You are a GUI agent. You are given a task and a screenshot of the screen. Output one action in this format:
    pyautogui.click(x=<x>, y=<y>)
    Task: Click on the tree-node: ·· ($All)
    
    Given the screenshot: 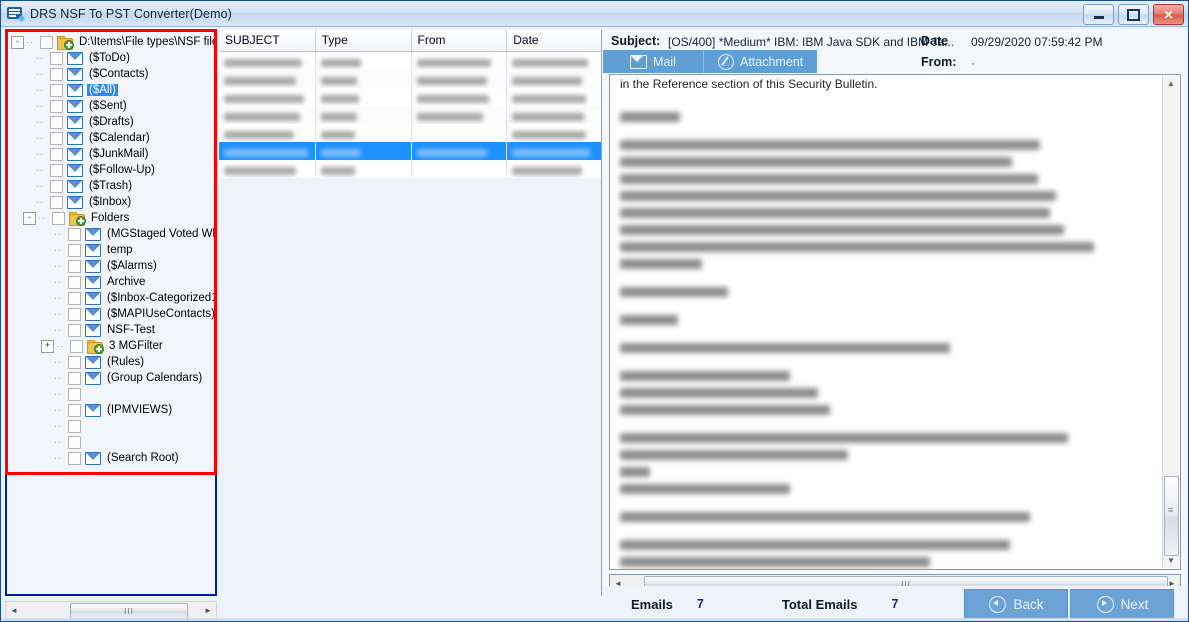 What is the action you would take?
    pyautogui.click(x=111, y=90)
    